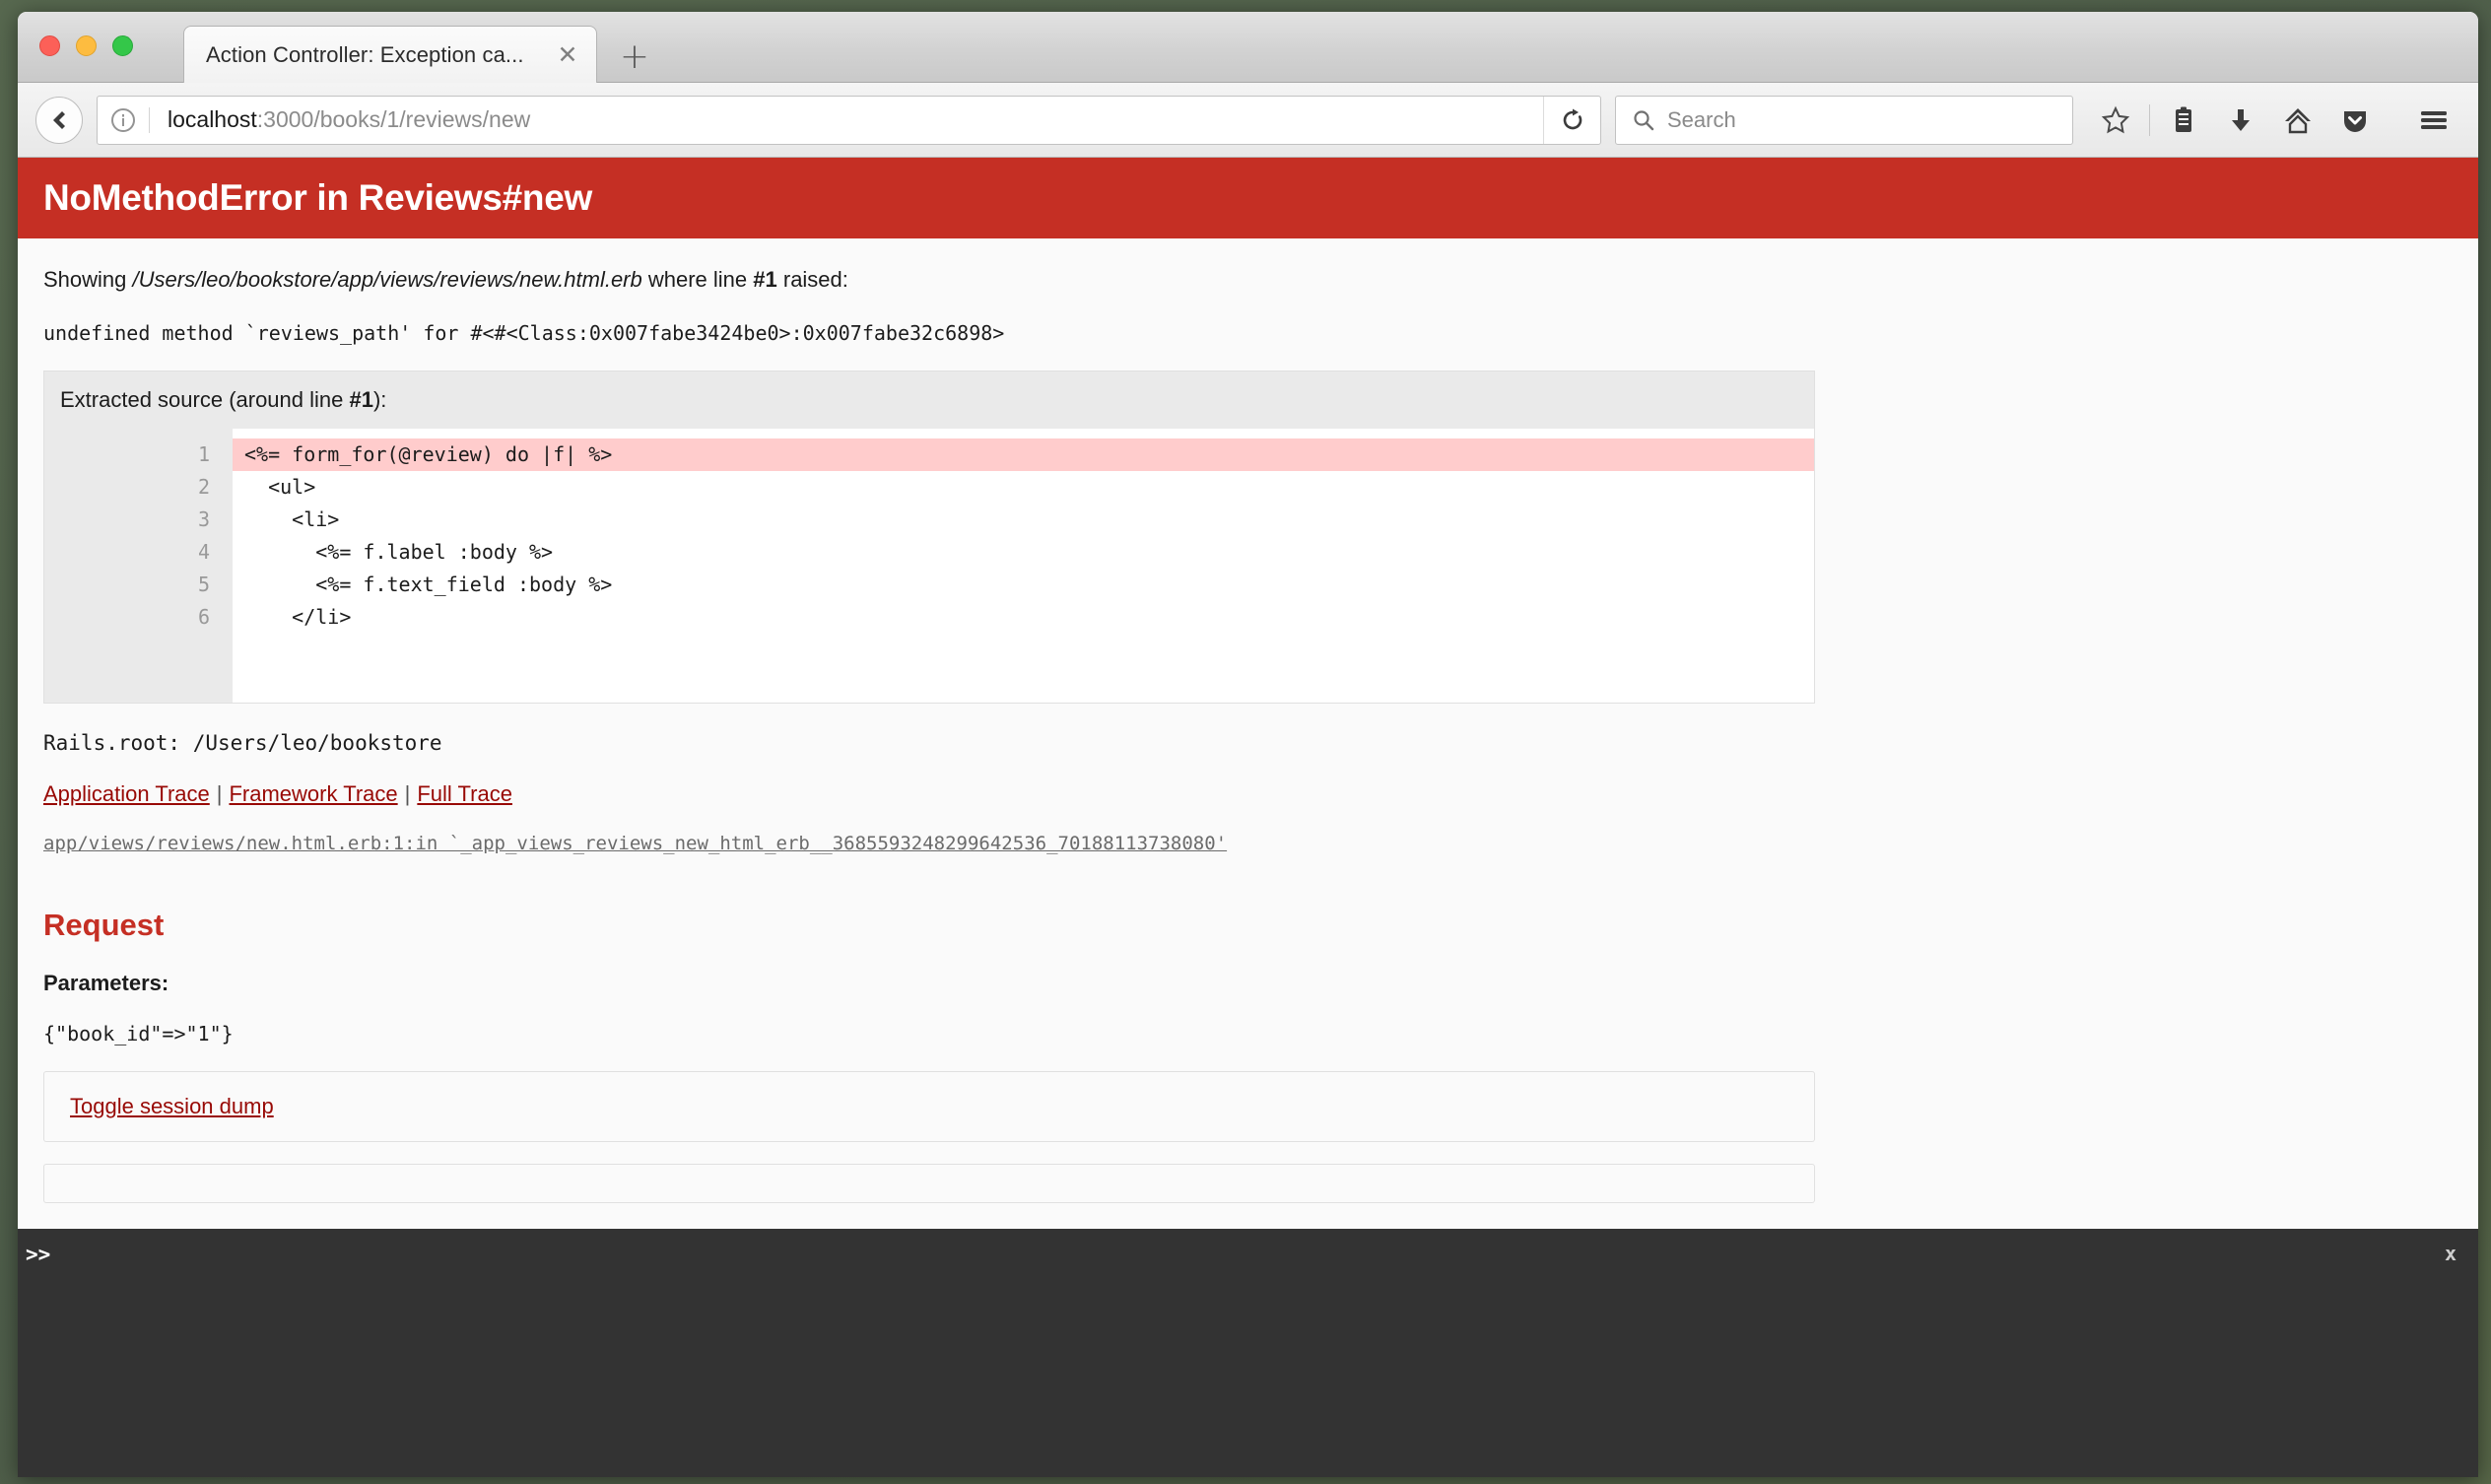 The width and height of the screenshot is (2491, 1484). Describe the element at coordinates (38, 1254) in the screenshot. I see `console-prompt: >>` at that location.